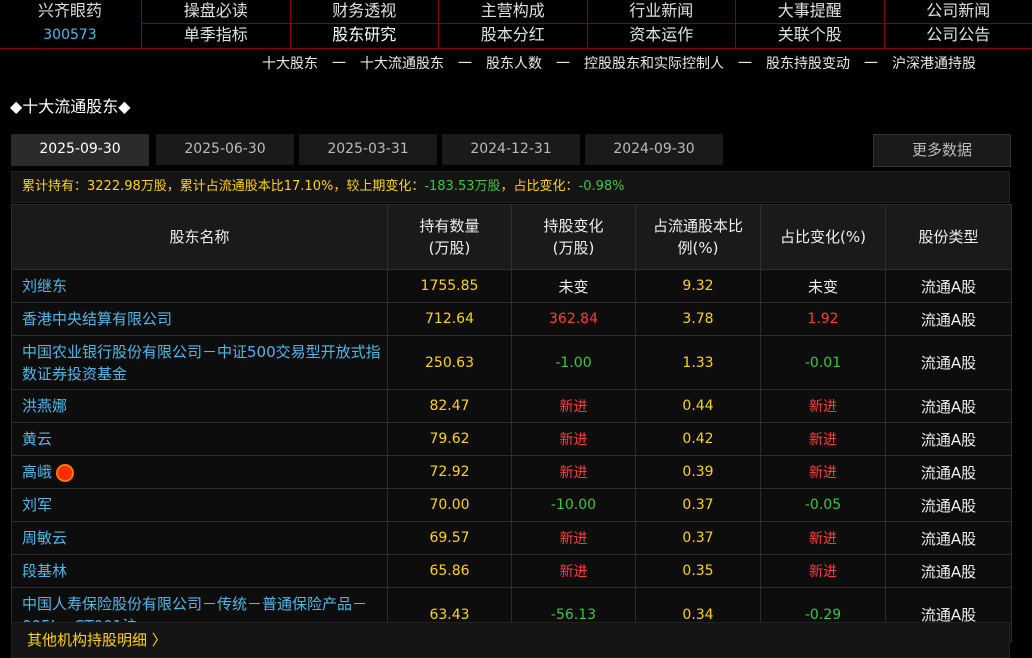 The width and height of the screenshot is (1032, 658). Describe the element at coordinates (449, 286) in the screenshot. I see `holder-qty: 1755.85` at that location.